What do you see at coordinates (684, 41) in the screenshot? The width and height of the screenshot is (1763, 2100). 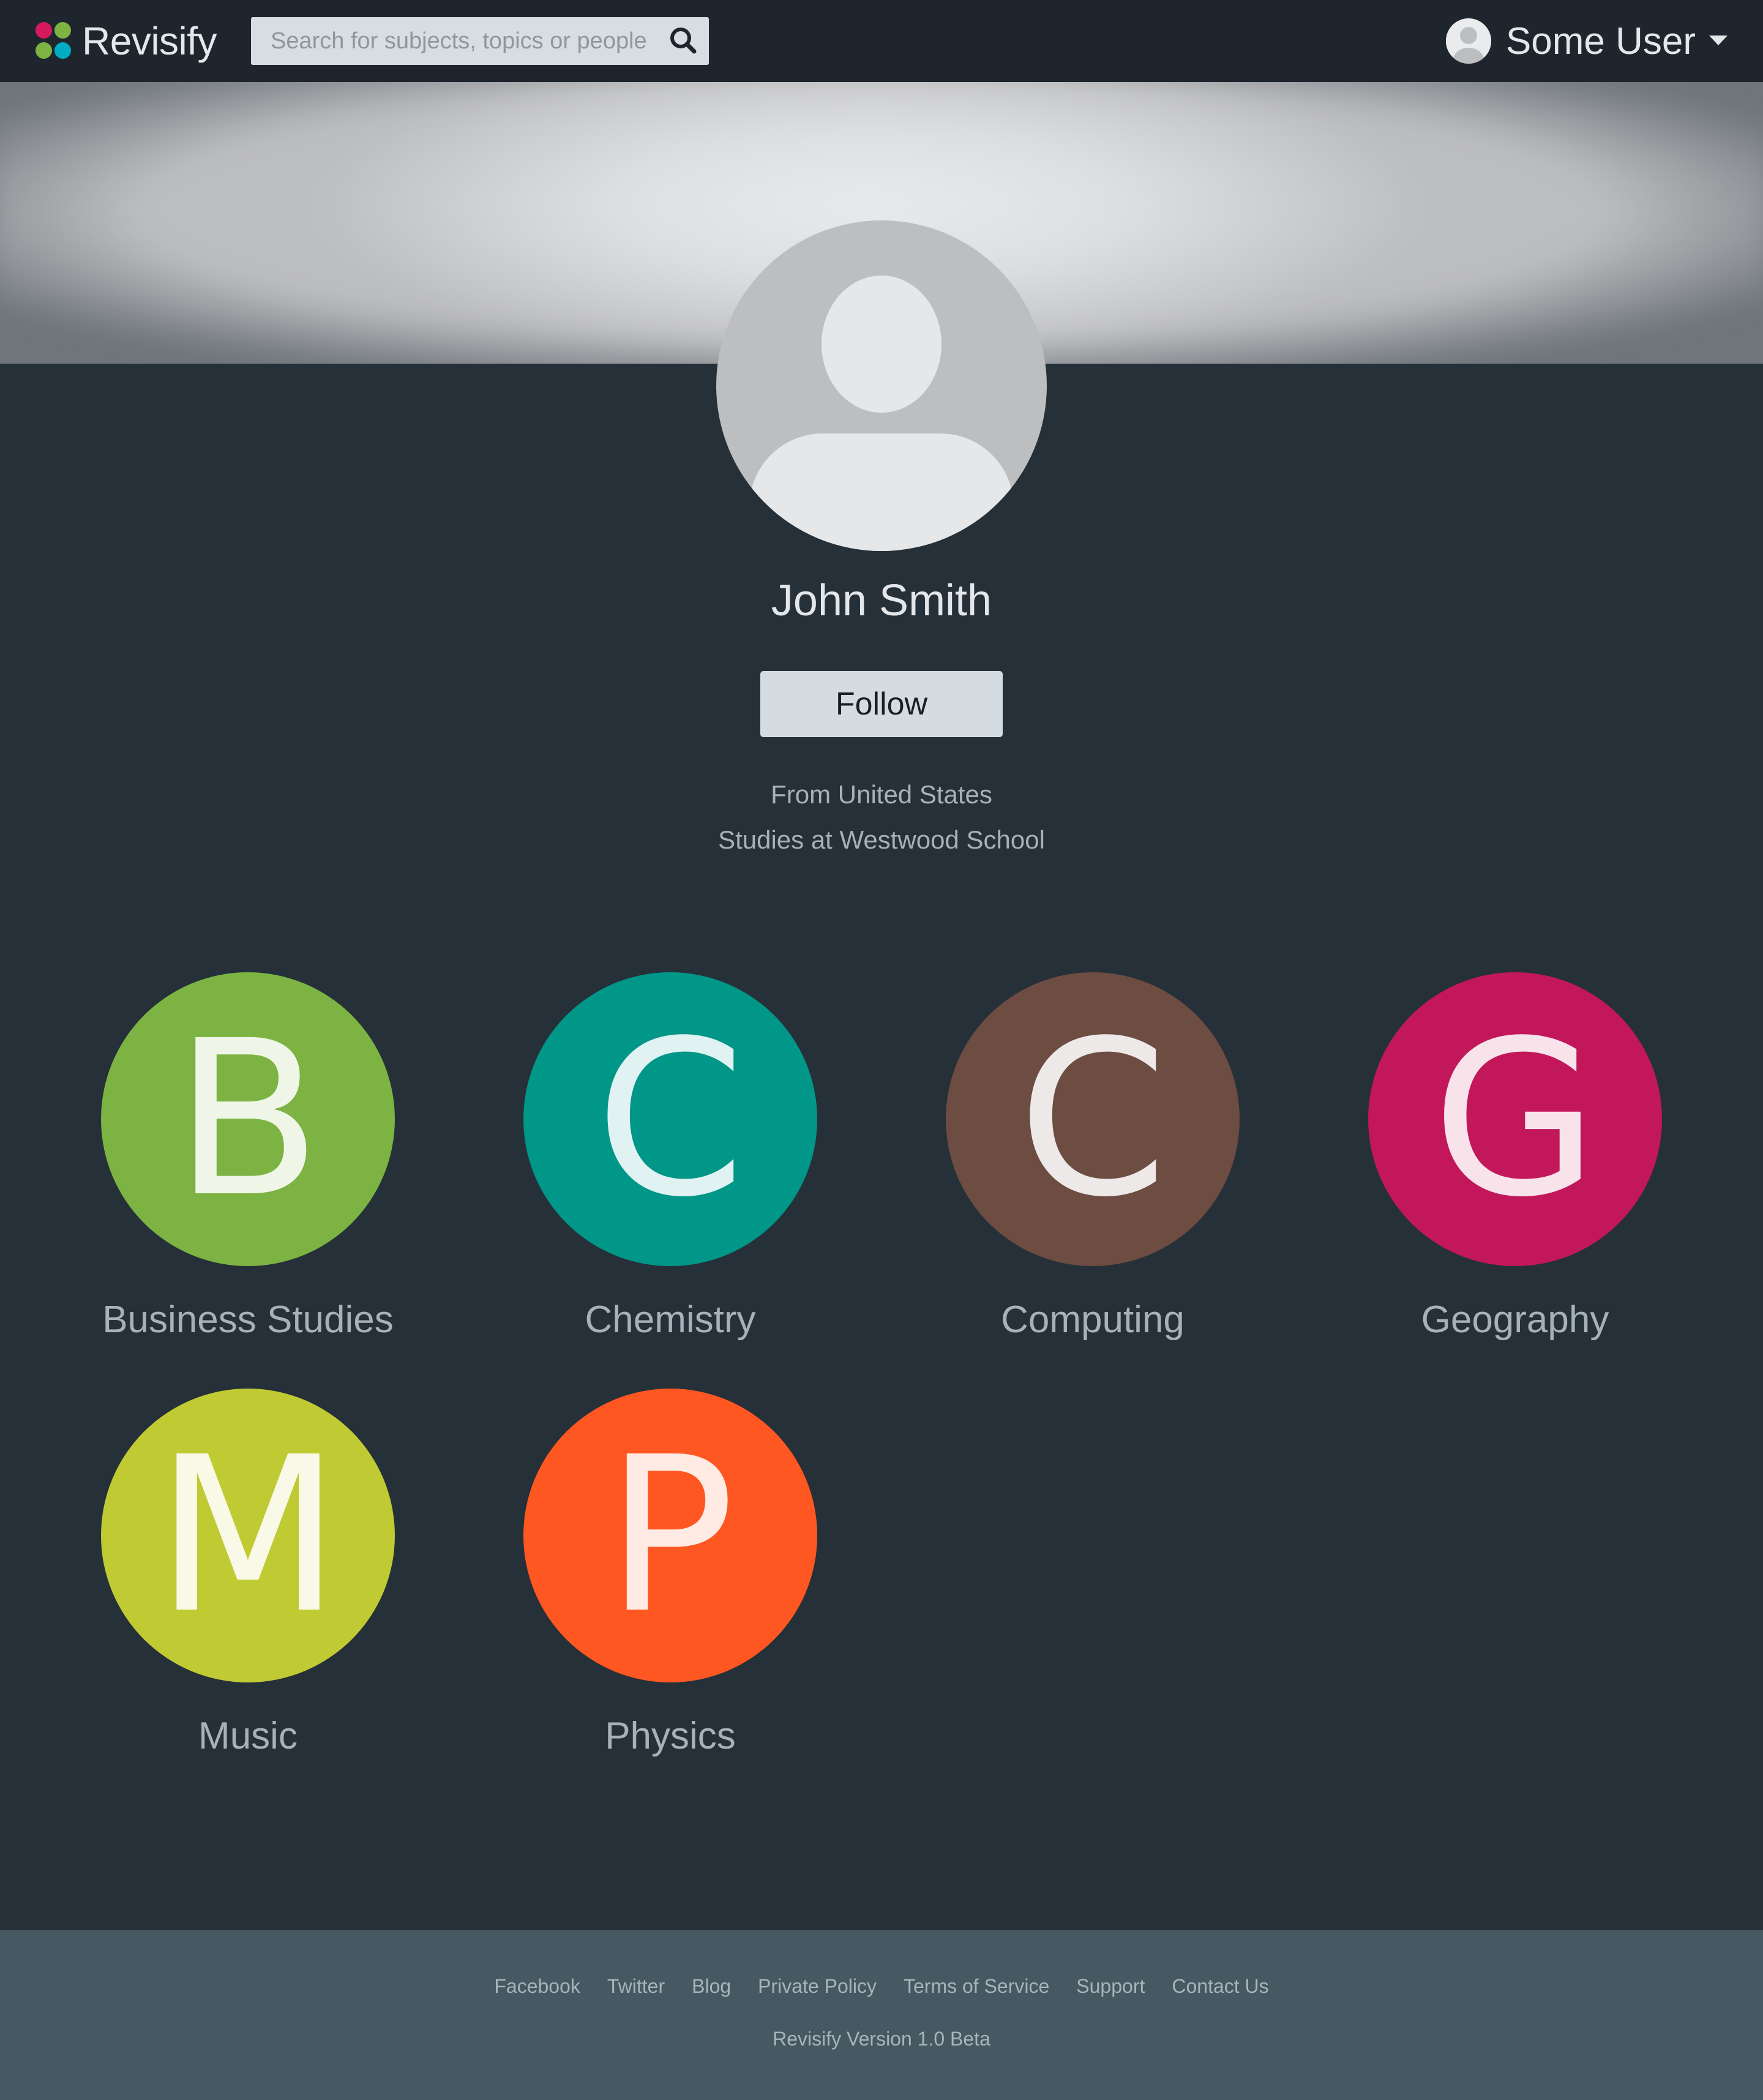 I see `search-icon` at bounding box center [684, 41].